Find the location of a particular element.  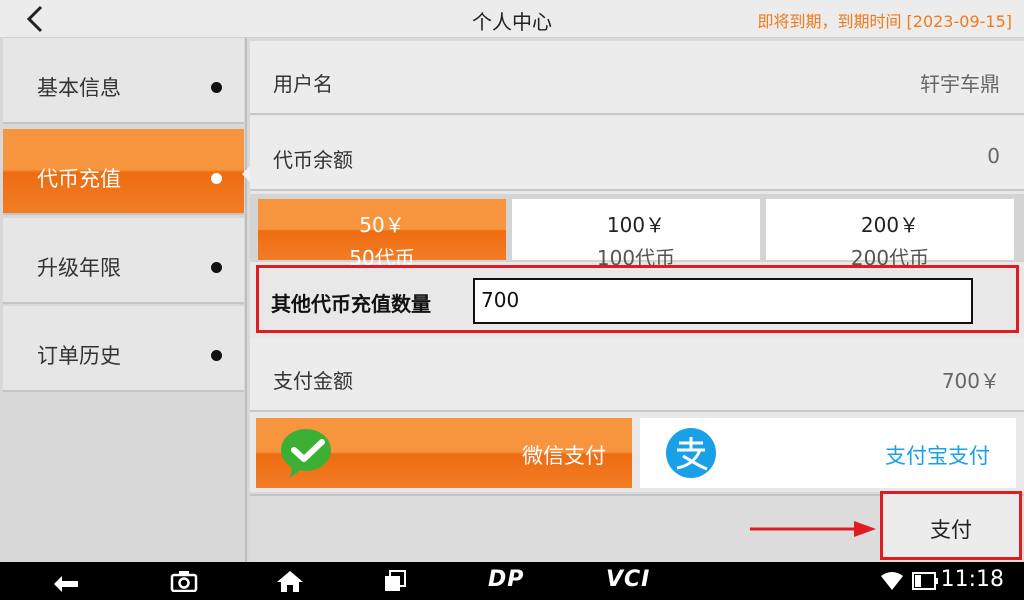

alipay-label: 支付宝支付 is located at coordinates (937, 456).